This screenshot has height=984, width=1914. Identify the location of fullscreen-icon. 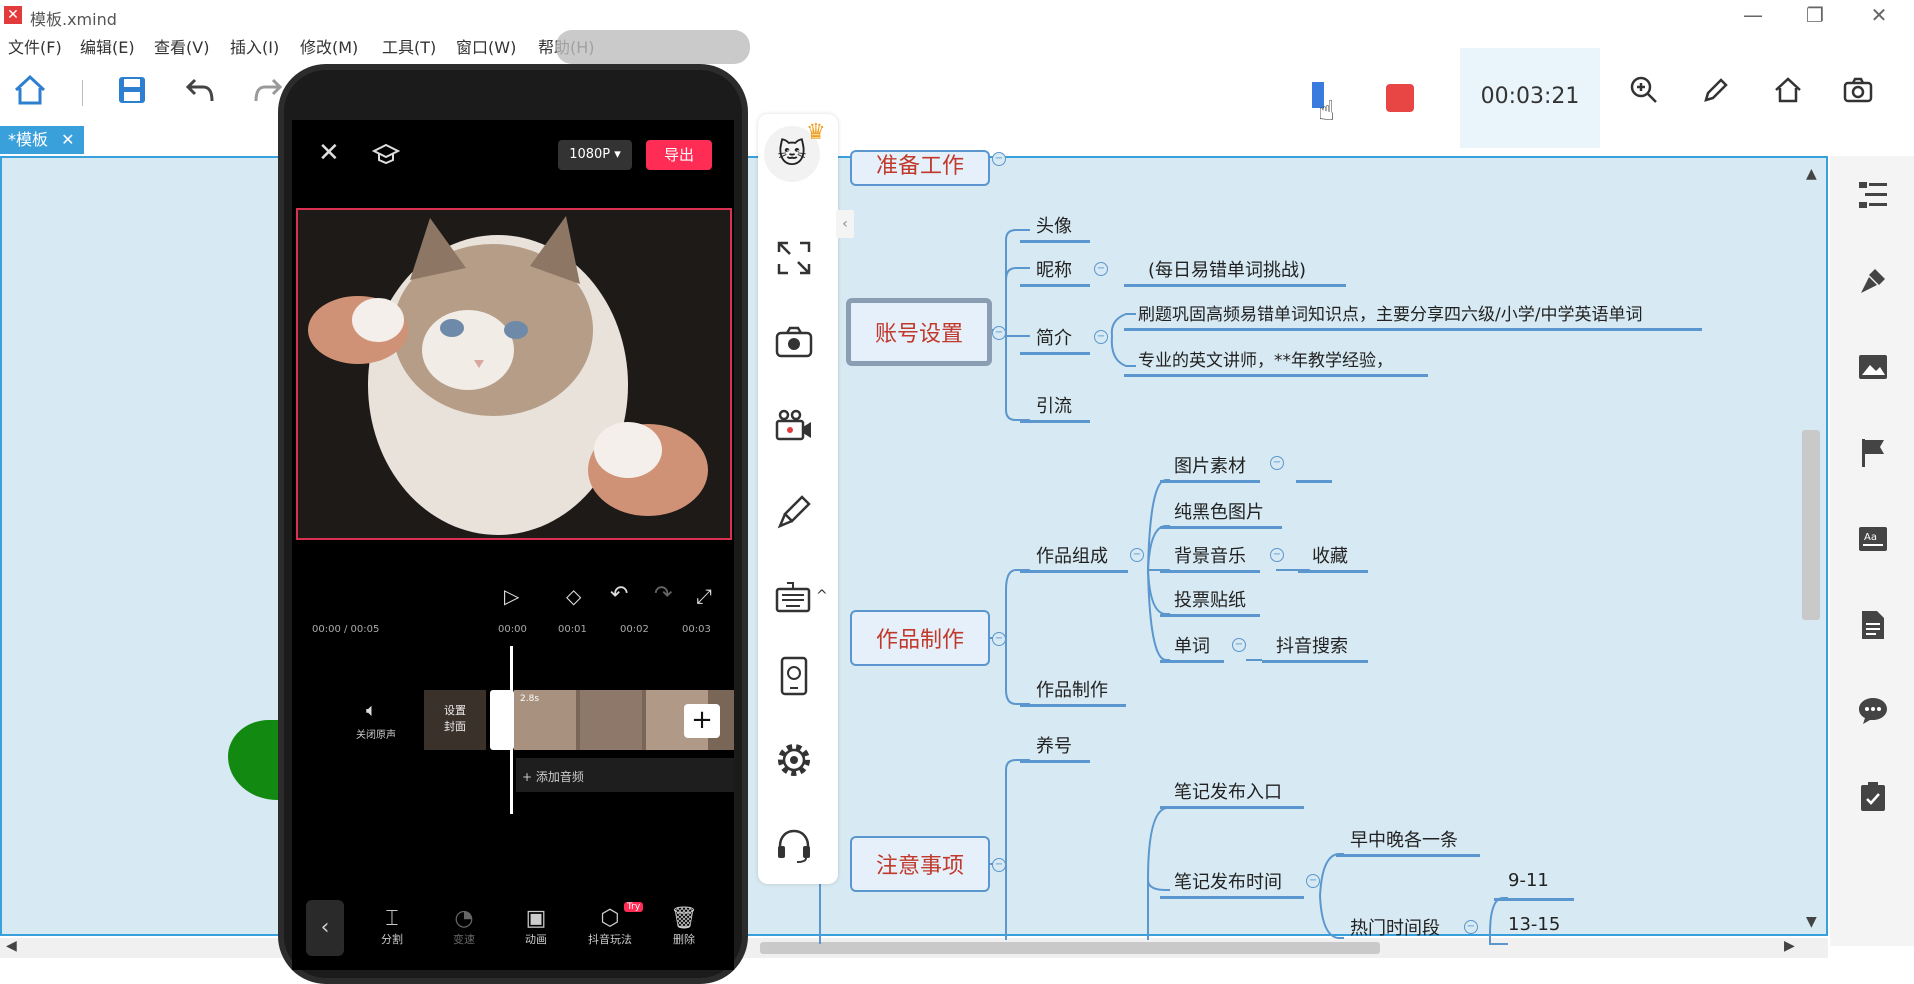
(794, 258).